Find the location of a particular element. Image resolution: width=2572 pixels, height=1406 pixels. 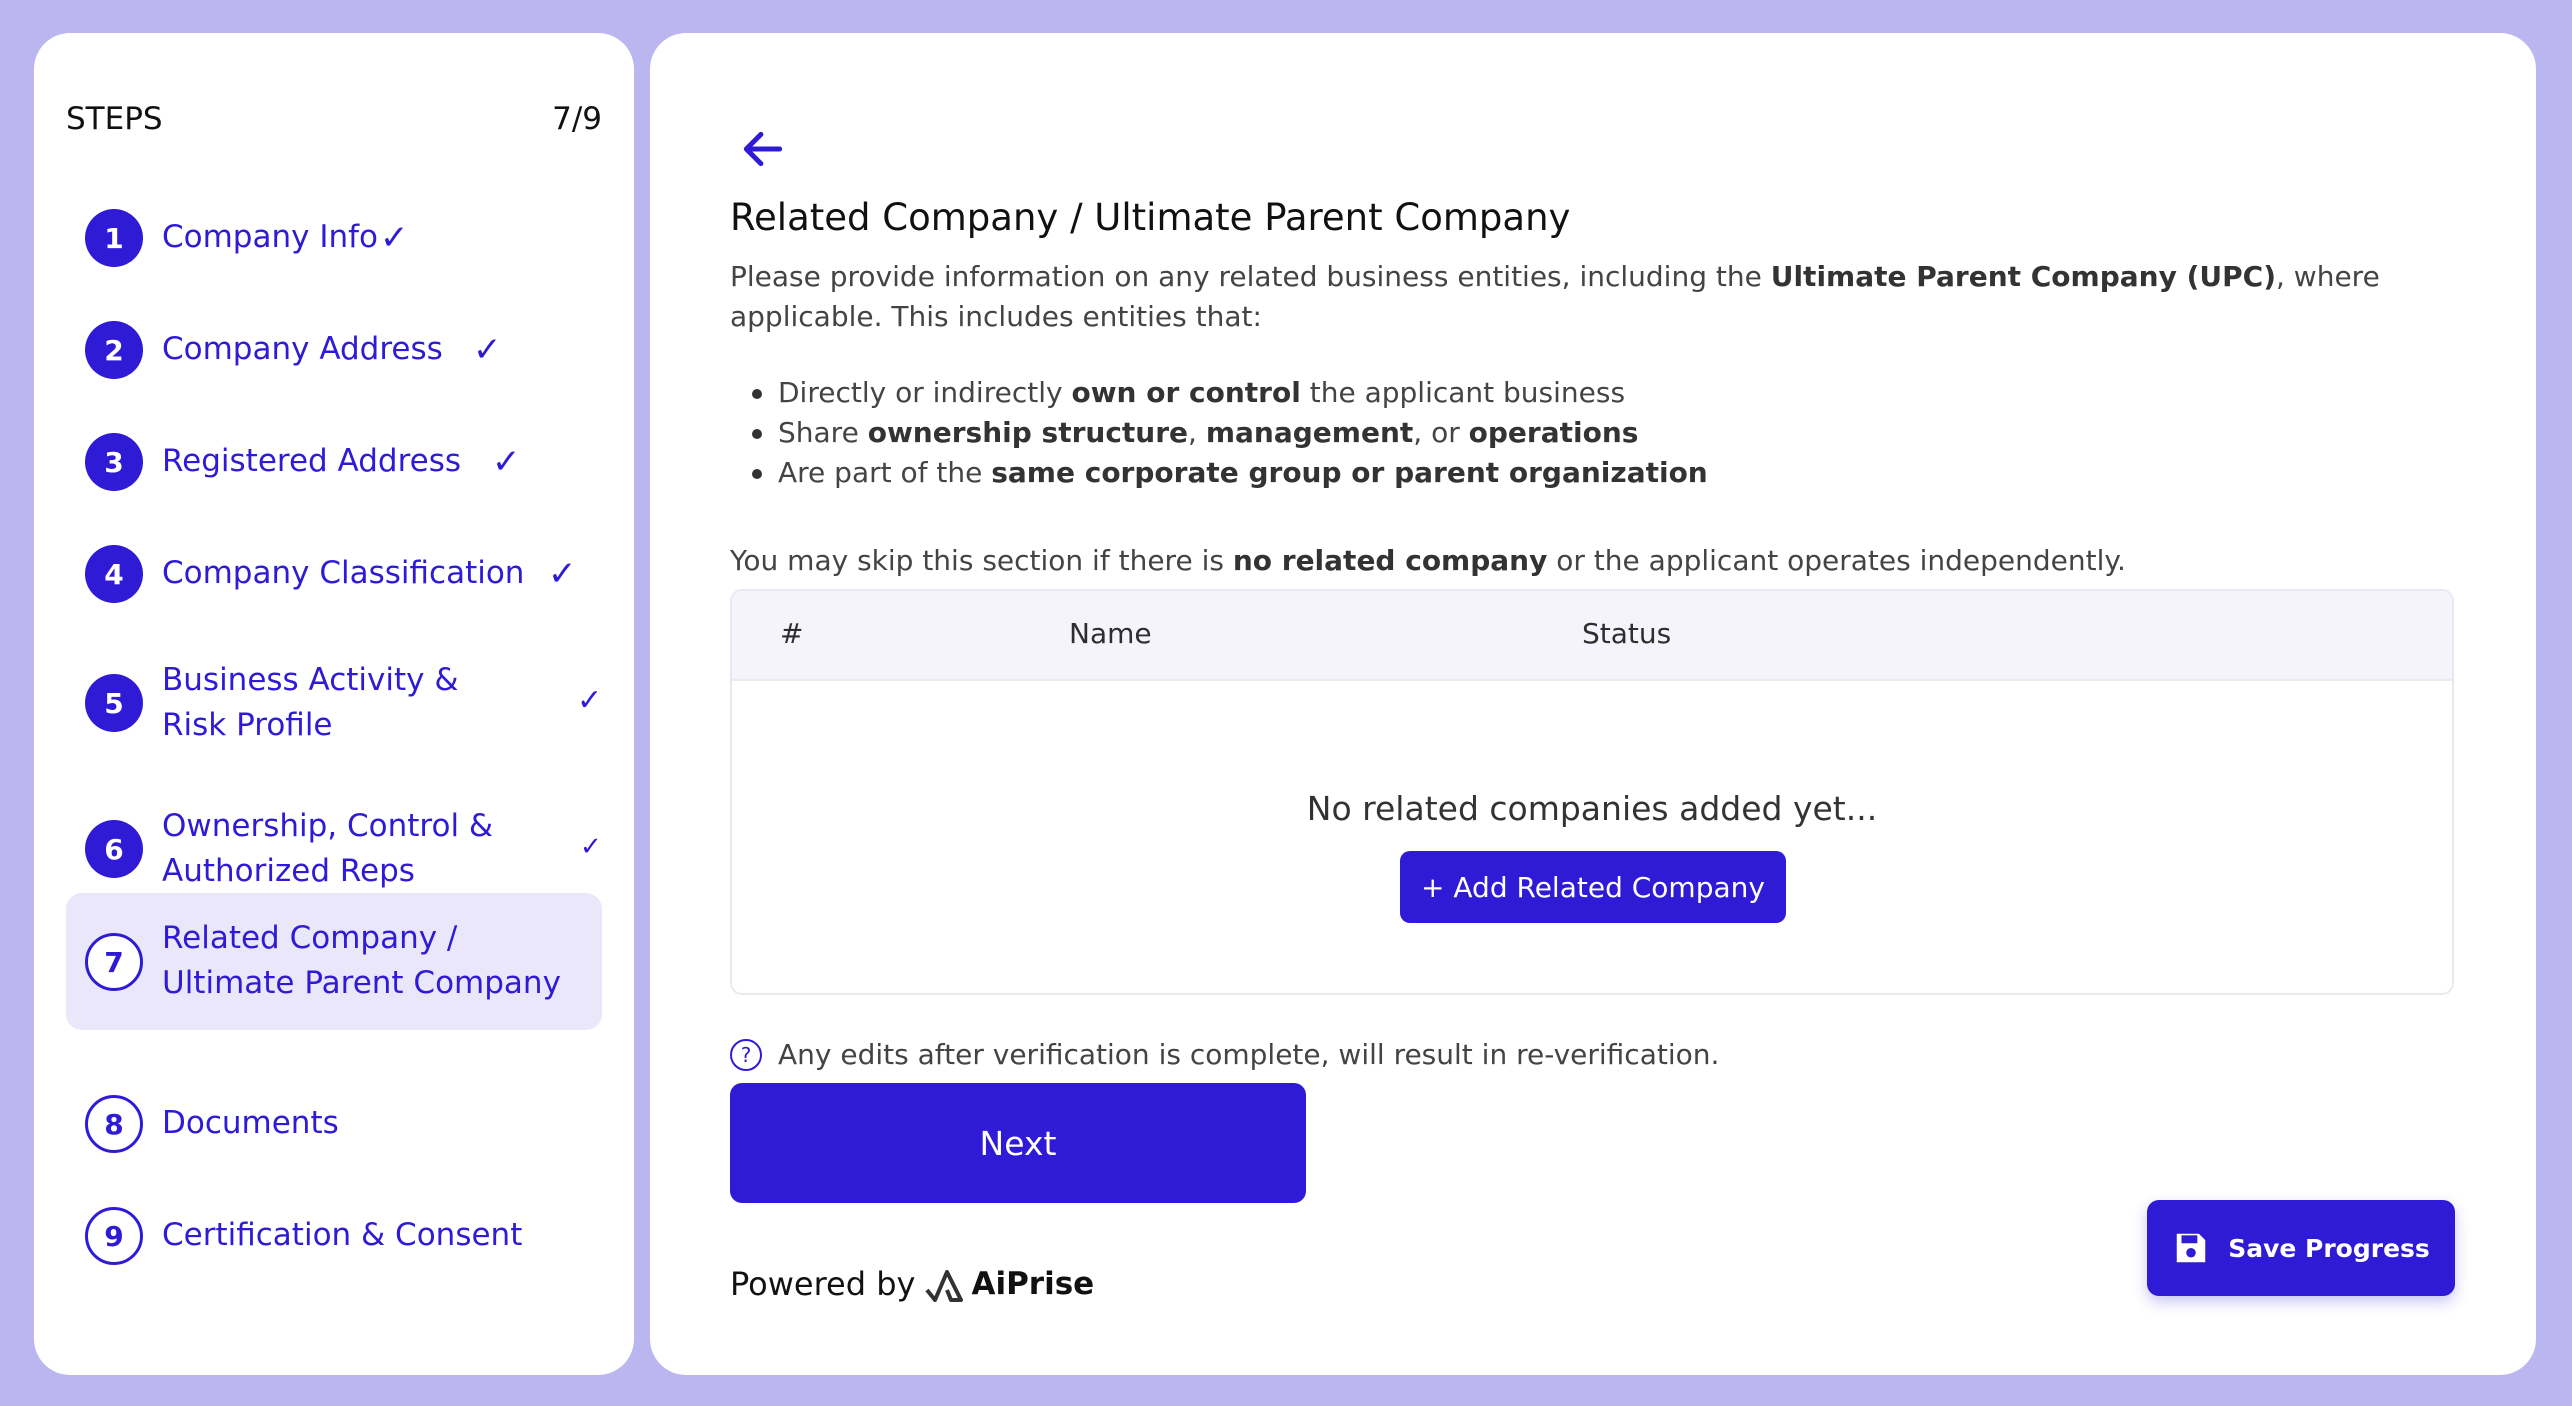

step-number: 9 is located at coordinates (114, 1236).